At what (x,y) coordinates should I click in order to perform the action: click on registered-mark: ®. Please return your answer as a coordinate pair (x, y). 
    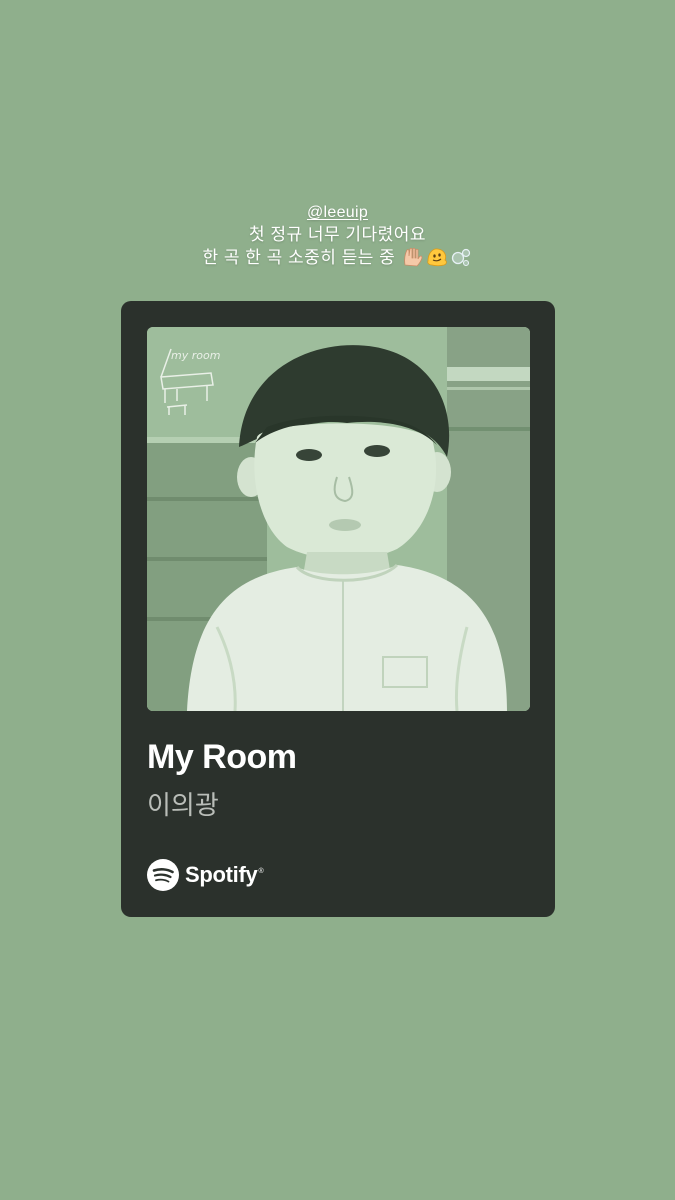
    Looking at the image, I should click on (261, 871).